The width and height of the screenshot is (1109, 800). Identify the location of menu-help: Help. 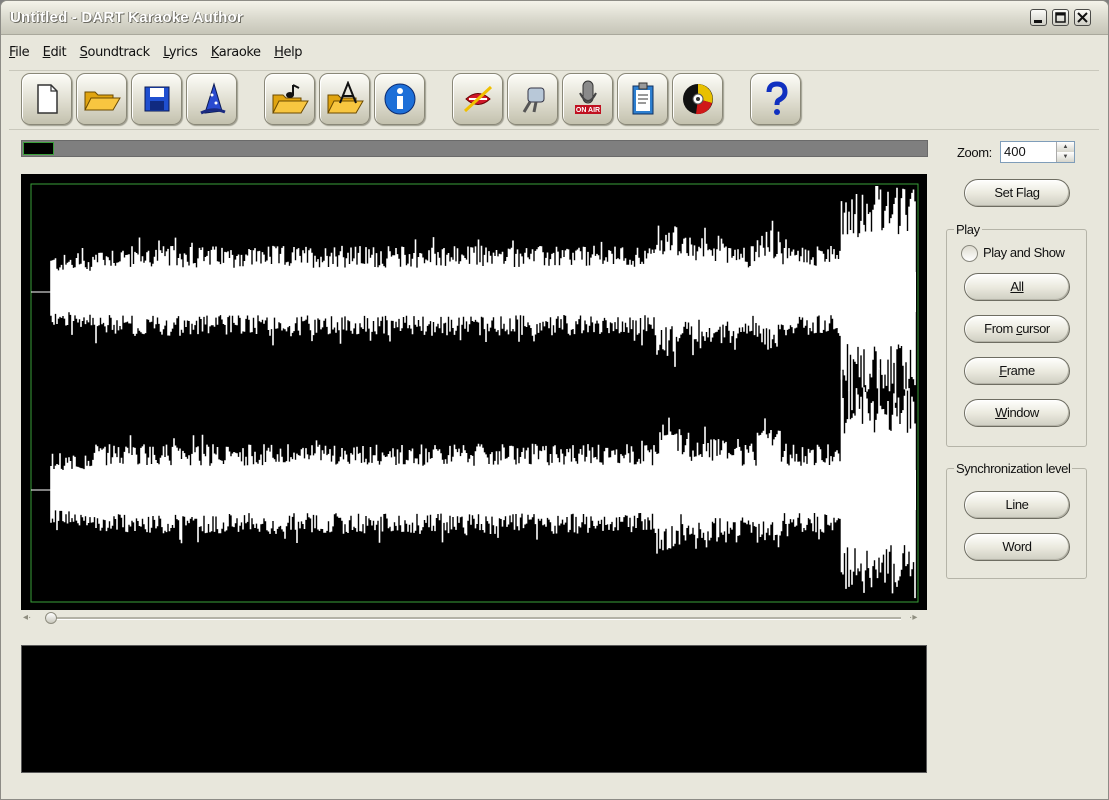
(288, 52).